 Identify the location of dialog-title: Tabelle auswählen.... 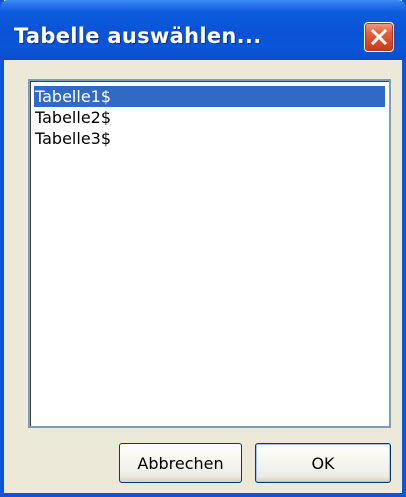
(138, 36).